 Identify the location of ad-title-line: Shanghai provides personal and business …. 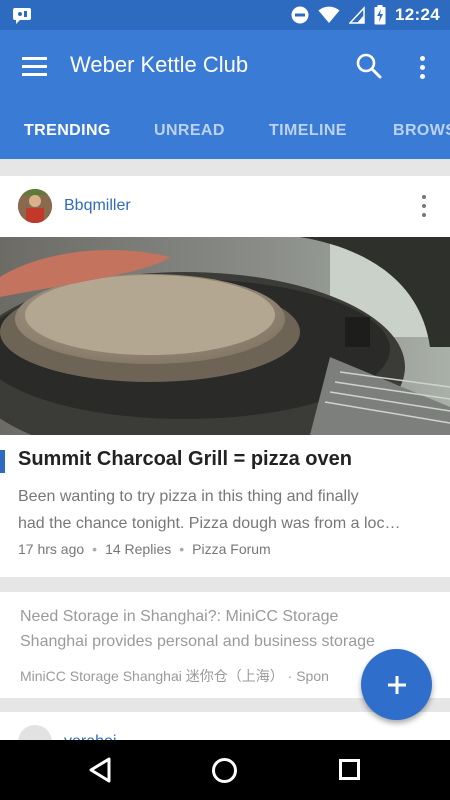
(197, 641).